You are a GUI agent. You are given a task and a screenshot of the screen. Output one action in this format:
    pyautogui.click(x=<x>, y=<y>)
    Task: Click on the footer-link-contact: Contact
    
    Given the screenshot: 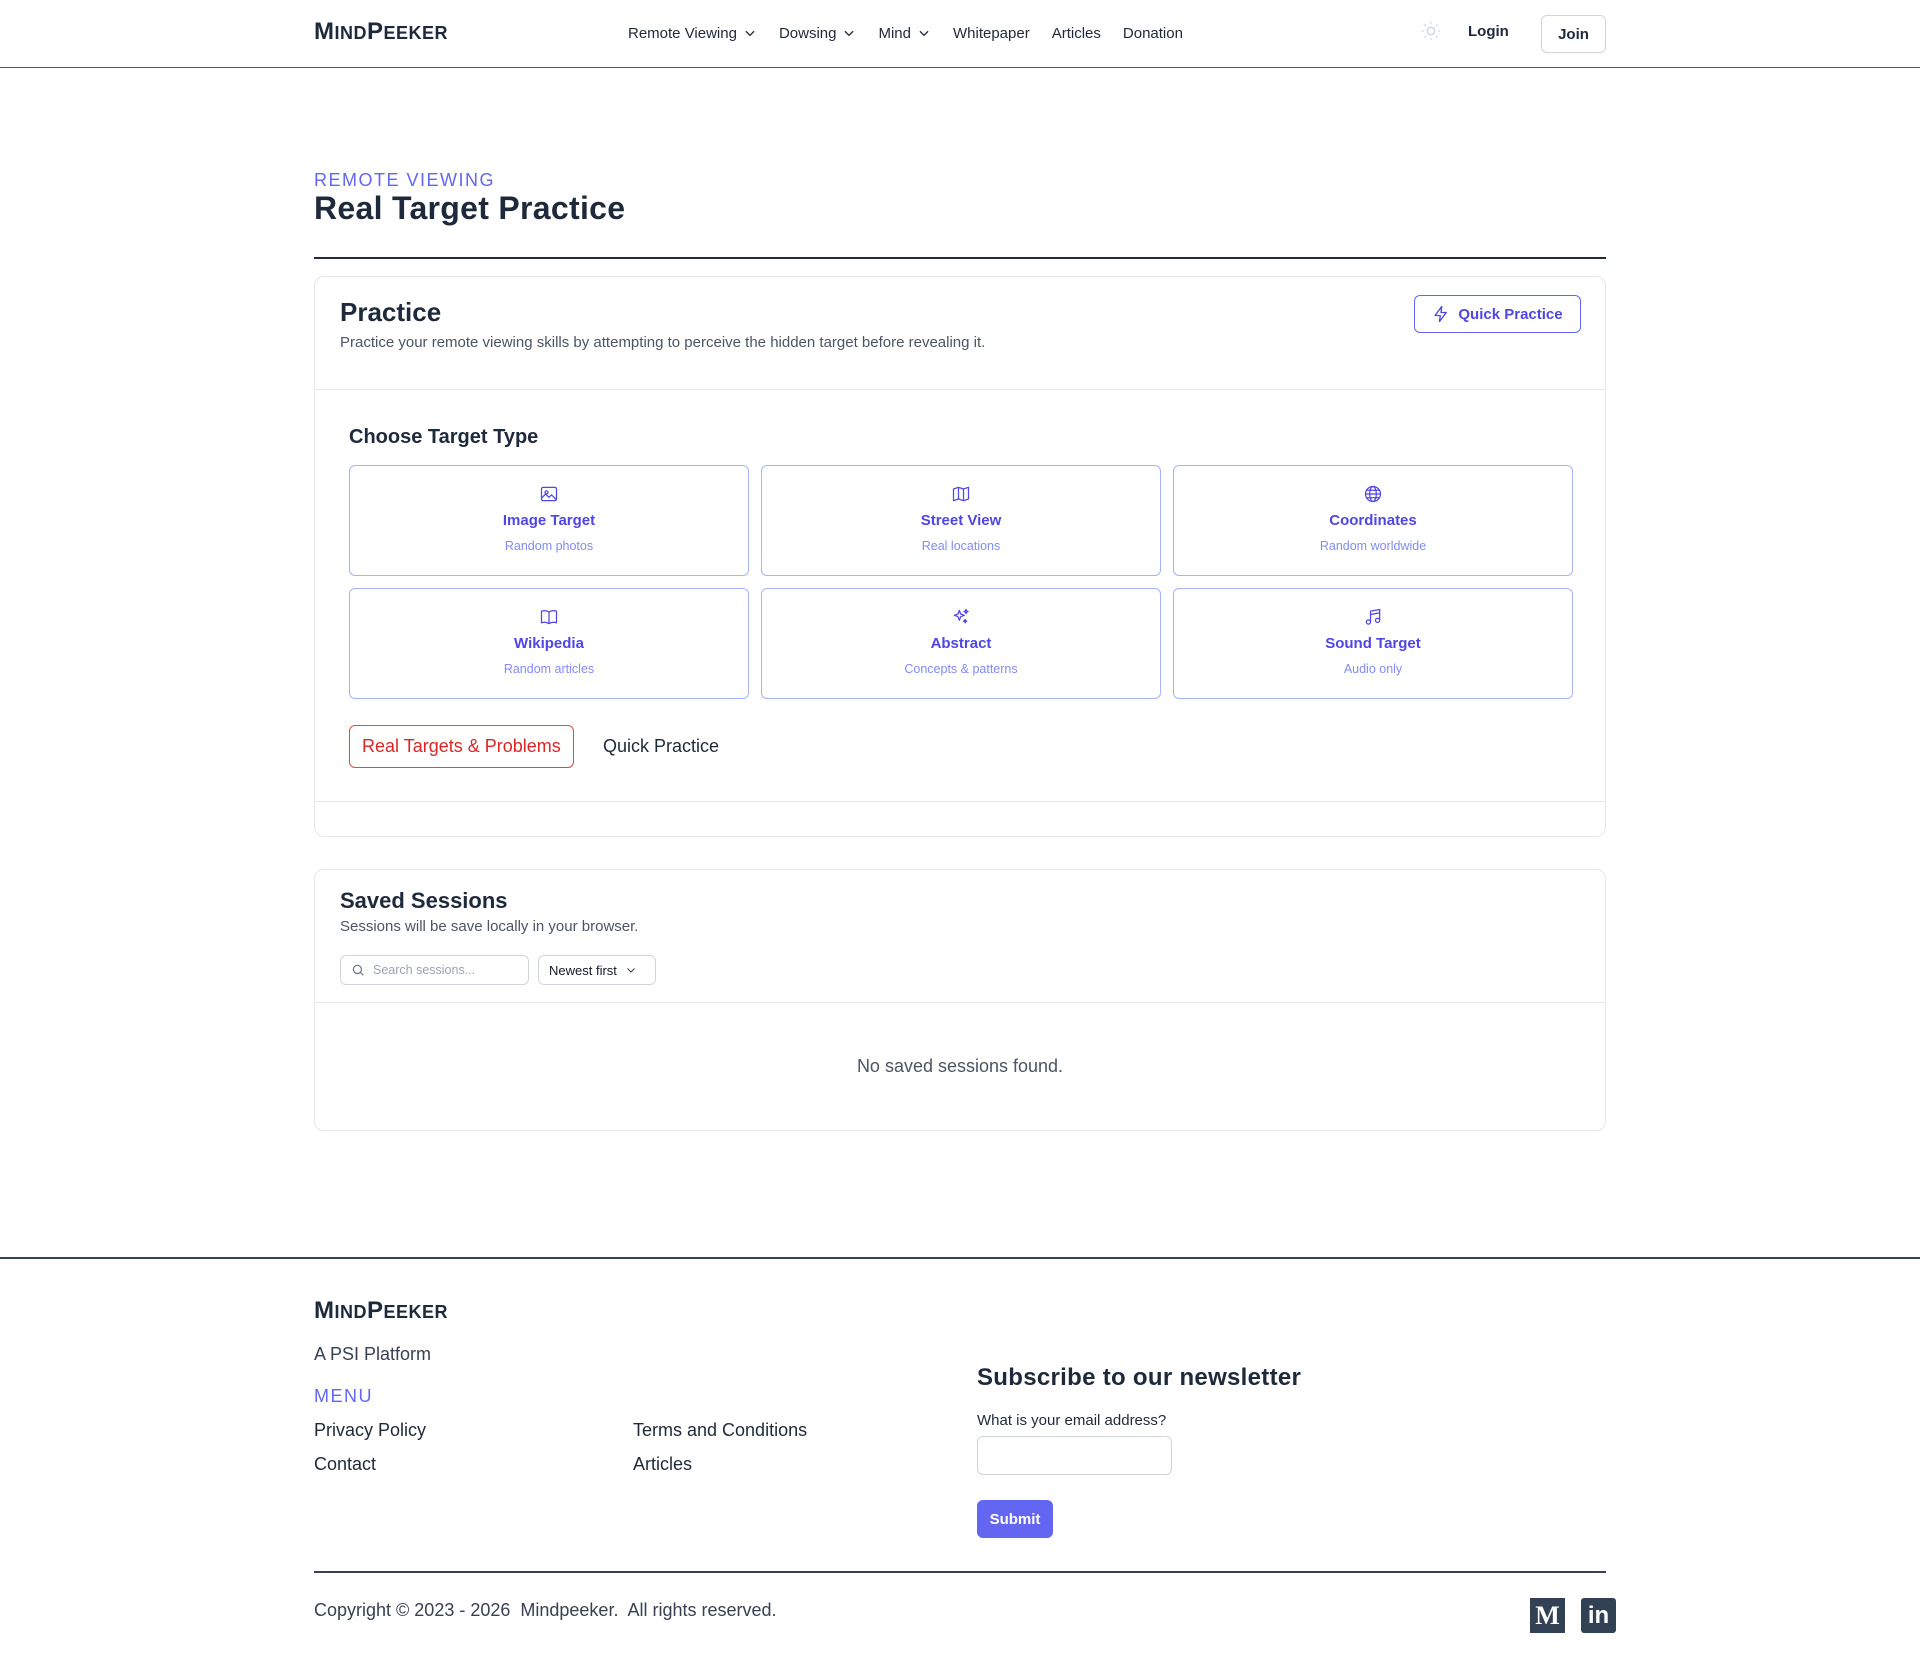 What is the action you would take?
    pyautogui.click(x=345, y=1464)
    